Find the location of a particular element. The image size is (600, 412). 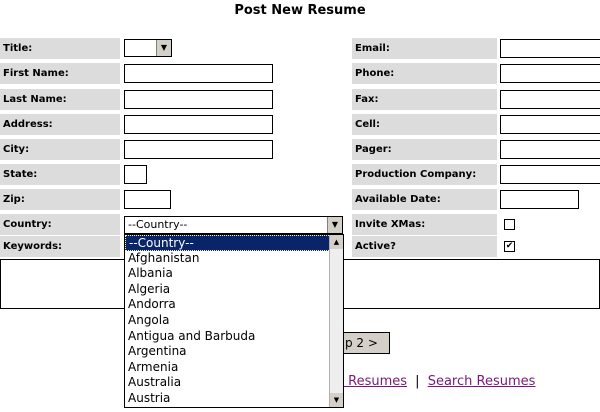

first-name-label: First Name: is located at coordinates (60, 73).